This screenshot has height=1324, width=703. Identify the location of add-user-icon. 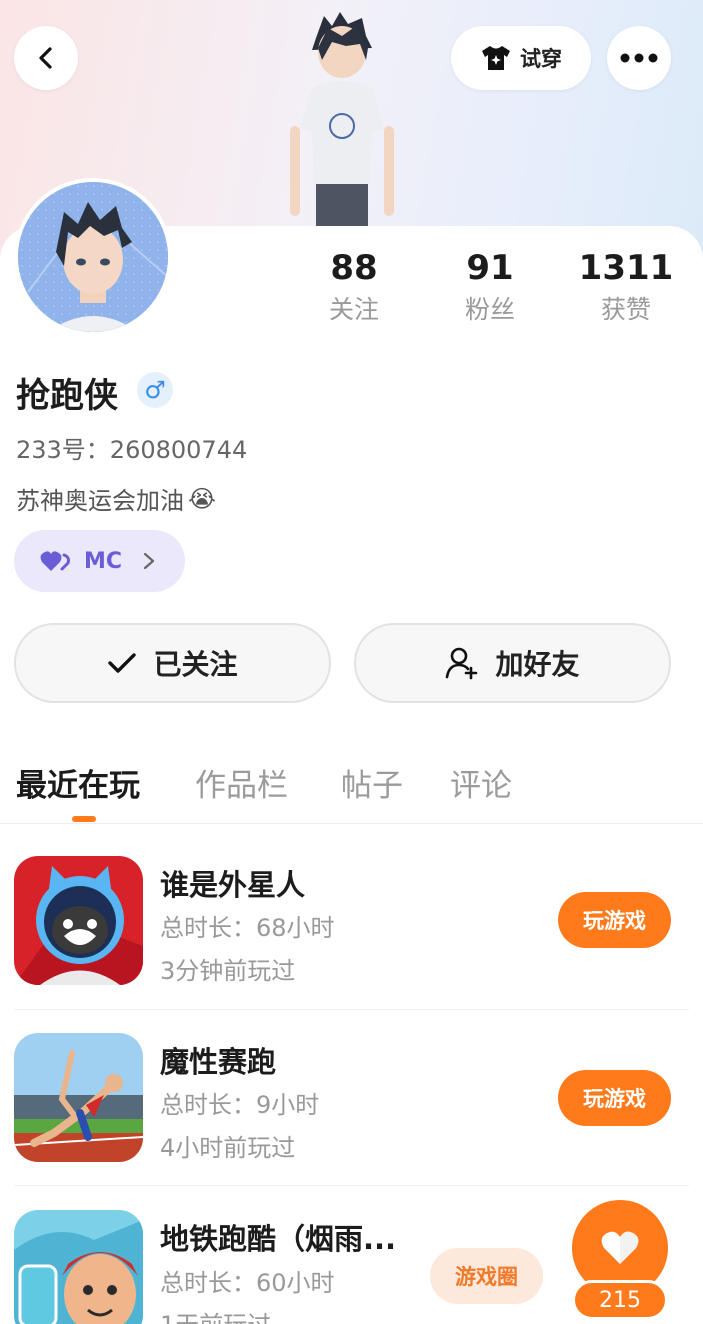
(462, 663).